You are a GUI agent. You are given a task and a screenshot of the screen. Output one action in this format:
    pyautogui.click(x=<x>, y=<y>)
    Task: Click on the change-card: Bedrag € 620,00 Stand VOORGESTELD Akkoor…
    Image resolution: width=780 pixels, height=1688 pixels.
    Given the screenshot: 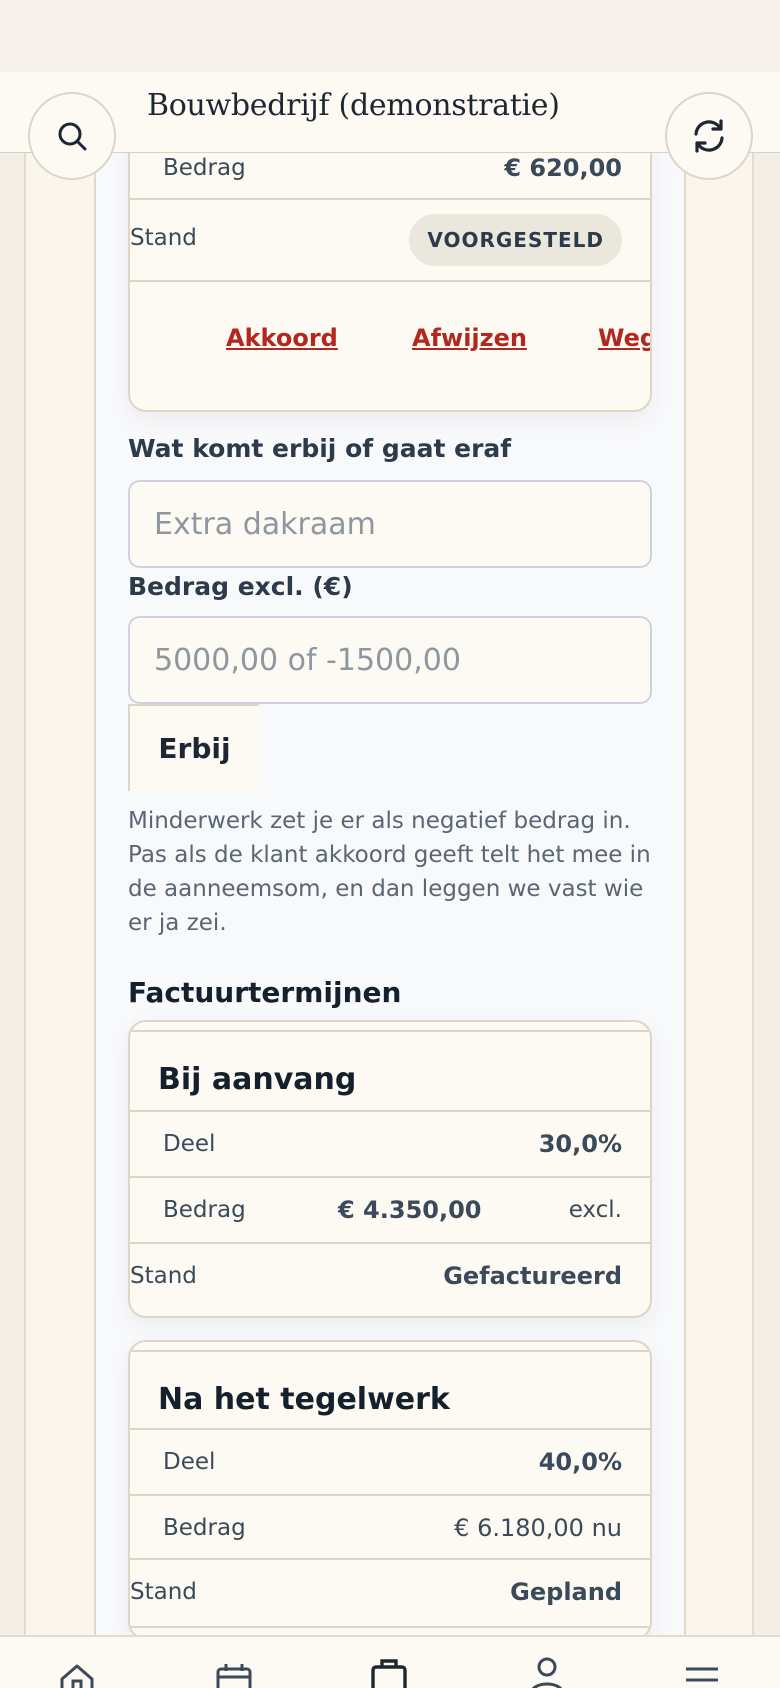 What is the action you would take?
    pyautogui.click(x=390, y=271)
    